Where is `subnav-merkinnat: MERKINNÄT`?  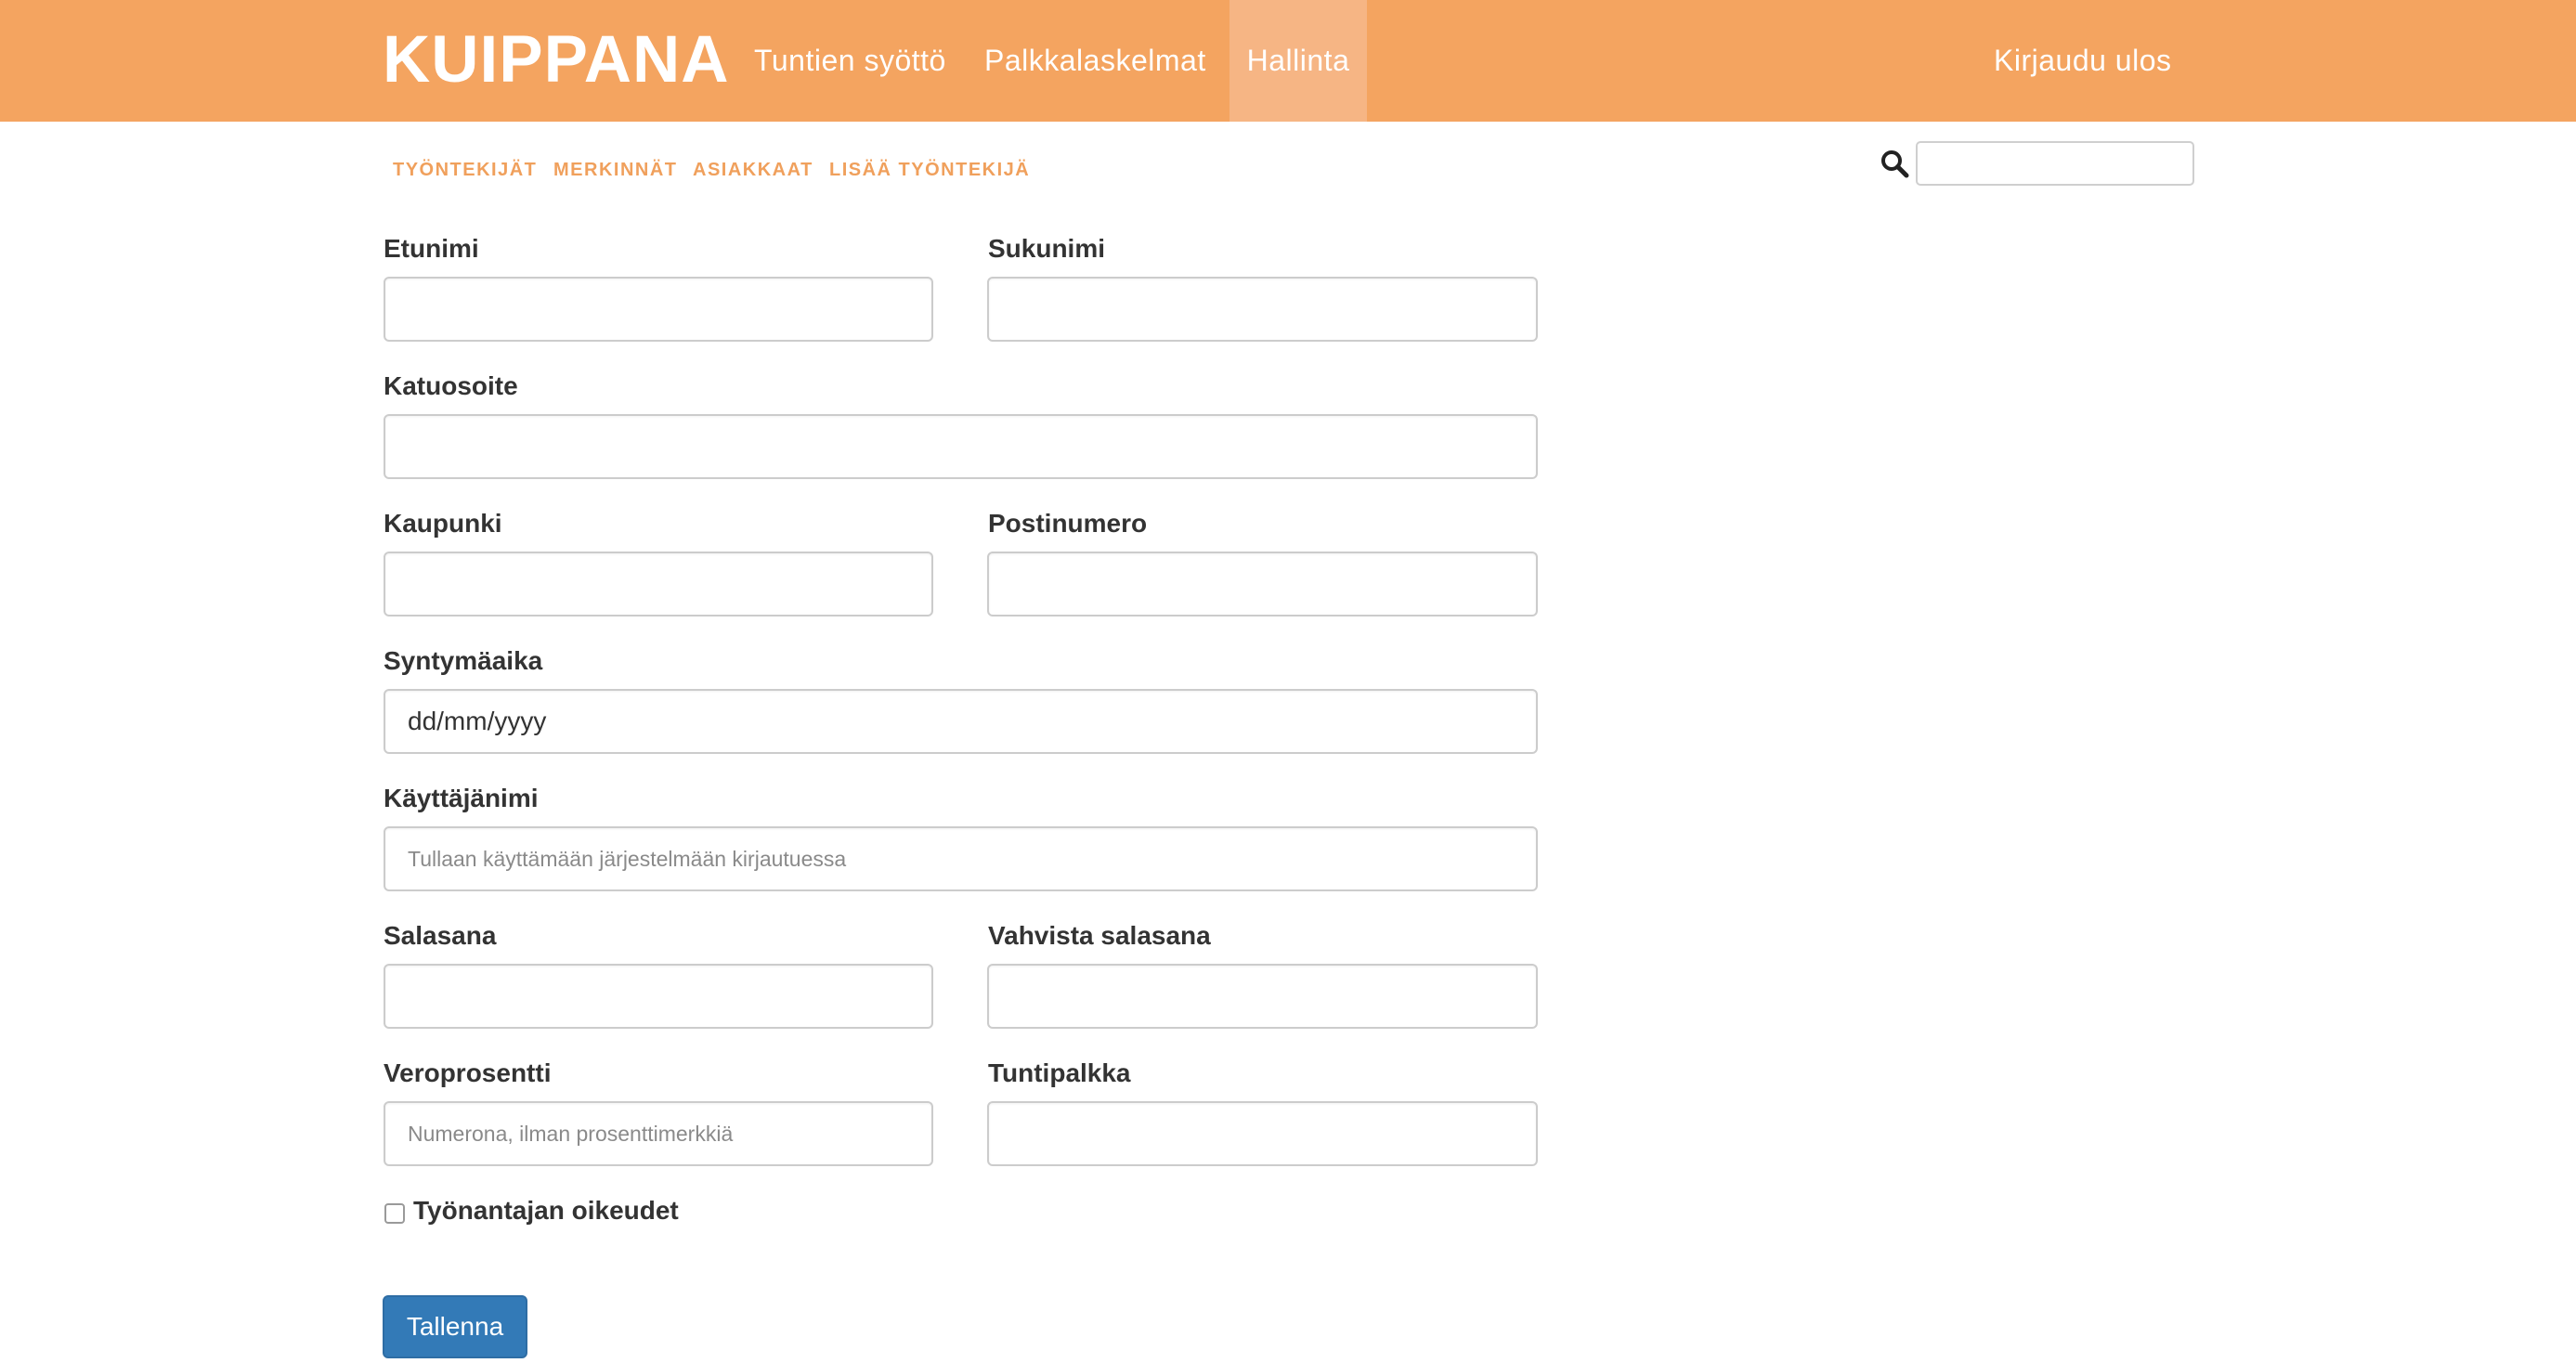
subnav-merkinnat: MERKINNÄT is located at coordinates (615, 170).